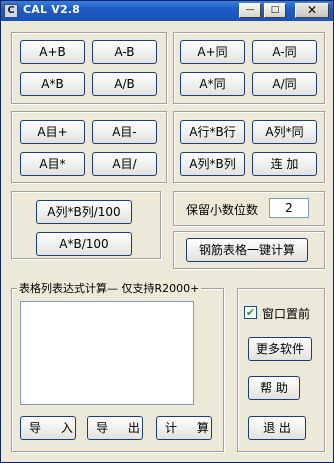 The width and height of the screenshot is (334, 463). What do you see at coordinates (212, 52) in the screenshot?
I see `a-plus-same-button: A+同` at bounding box center [212, 52].